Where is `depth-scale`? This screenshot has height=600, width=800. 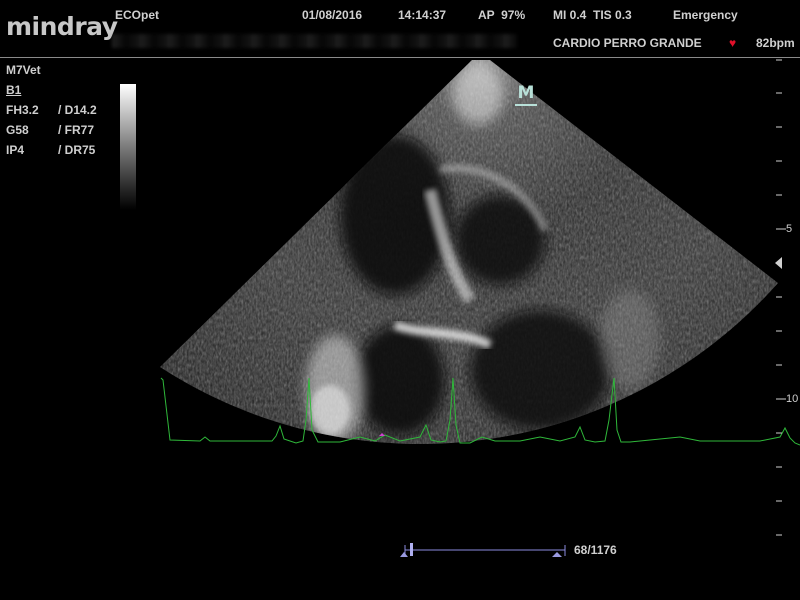
depth-scale is located at coordinates (781, 297).